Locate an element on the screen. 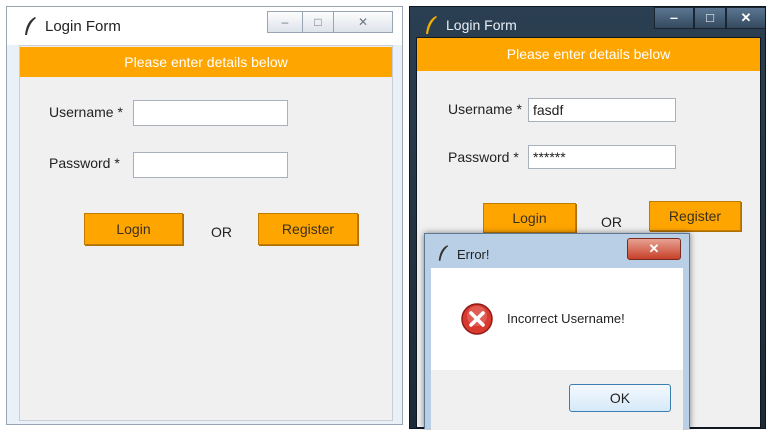  dialog-footer: OK is located at coordinates (557, 400).